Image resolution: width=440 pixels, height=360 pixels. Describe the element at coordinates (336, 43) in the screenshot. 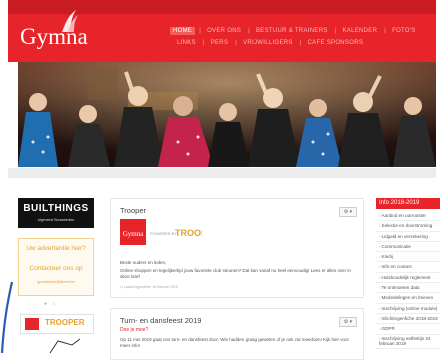

I see `nav-item-sponsors: CAFE SPONSORS` at that location.